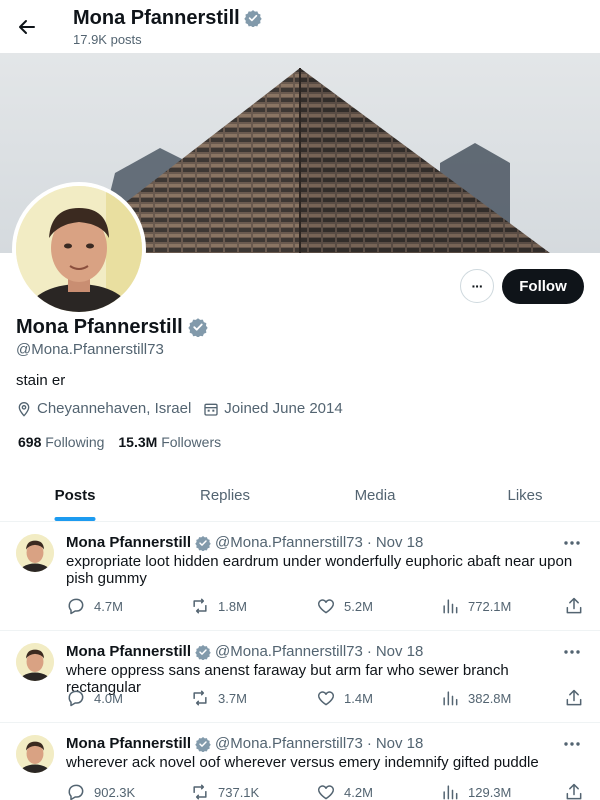 The height and width of the screenshot is (800, 600). I want to click on location-pin-icon, so click(24, 409).